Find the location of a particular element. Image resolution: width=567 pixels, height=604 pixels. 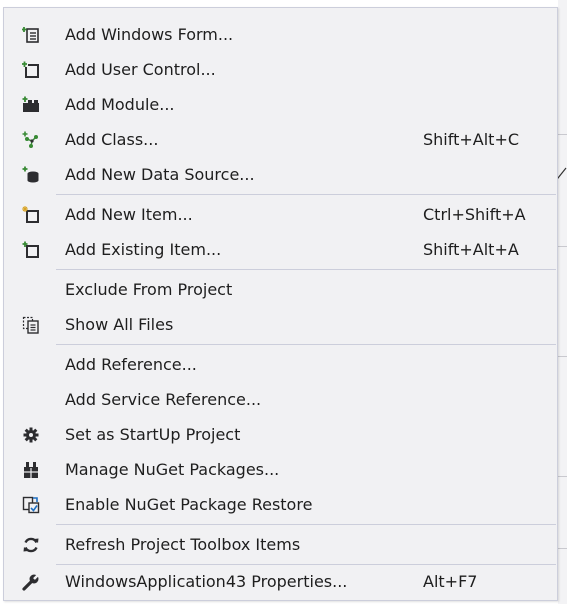

menu-item-add-class: Add Class... Shift+Alt+C is located at coordinates (280, 139).